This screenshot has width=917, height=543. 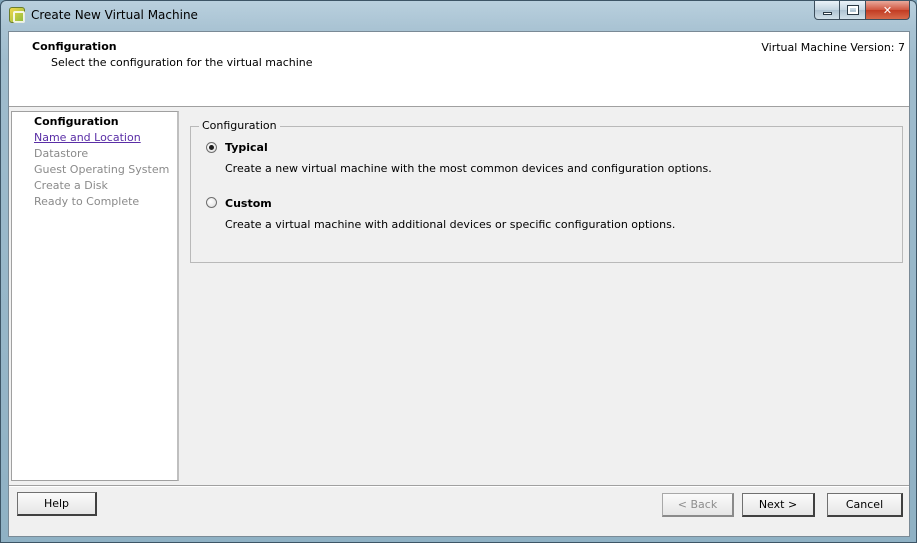 What do you see at coordinates (698, 505) in the screenshot?
I see `back-button: < Back` at bounding box center [698, 505].